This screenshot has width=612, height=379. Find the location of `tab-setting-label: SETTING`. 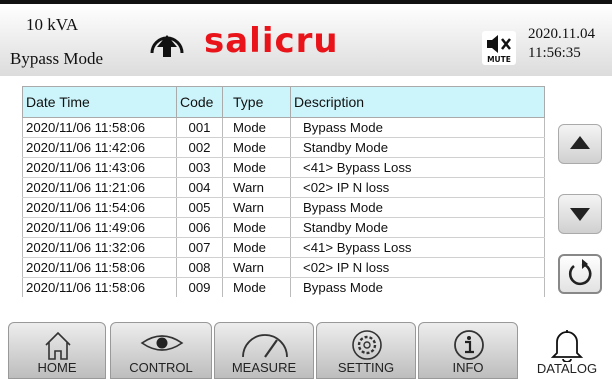

tab-setting-label: SETTING is located at coordinates (366, 367).